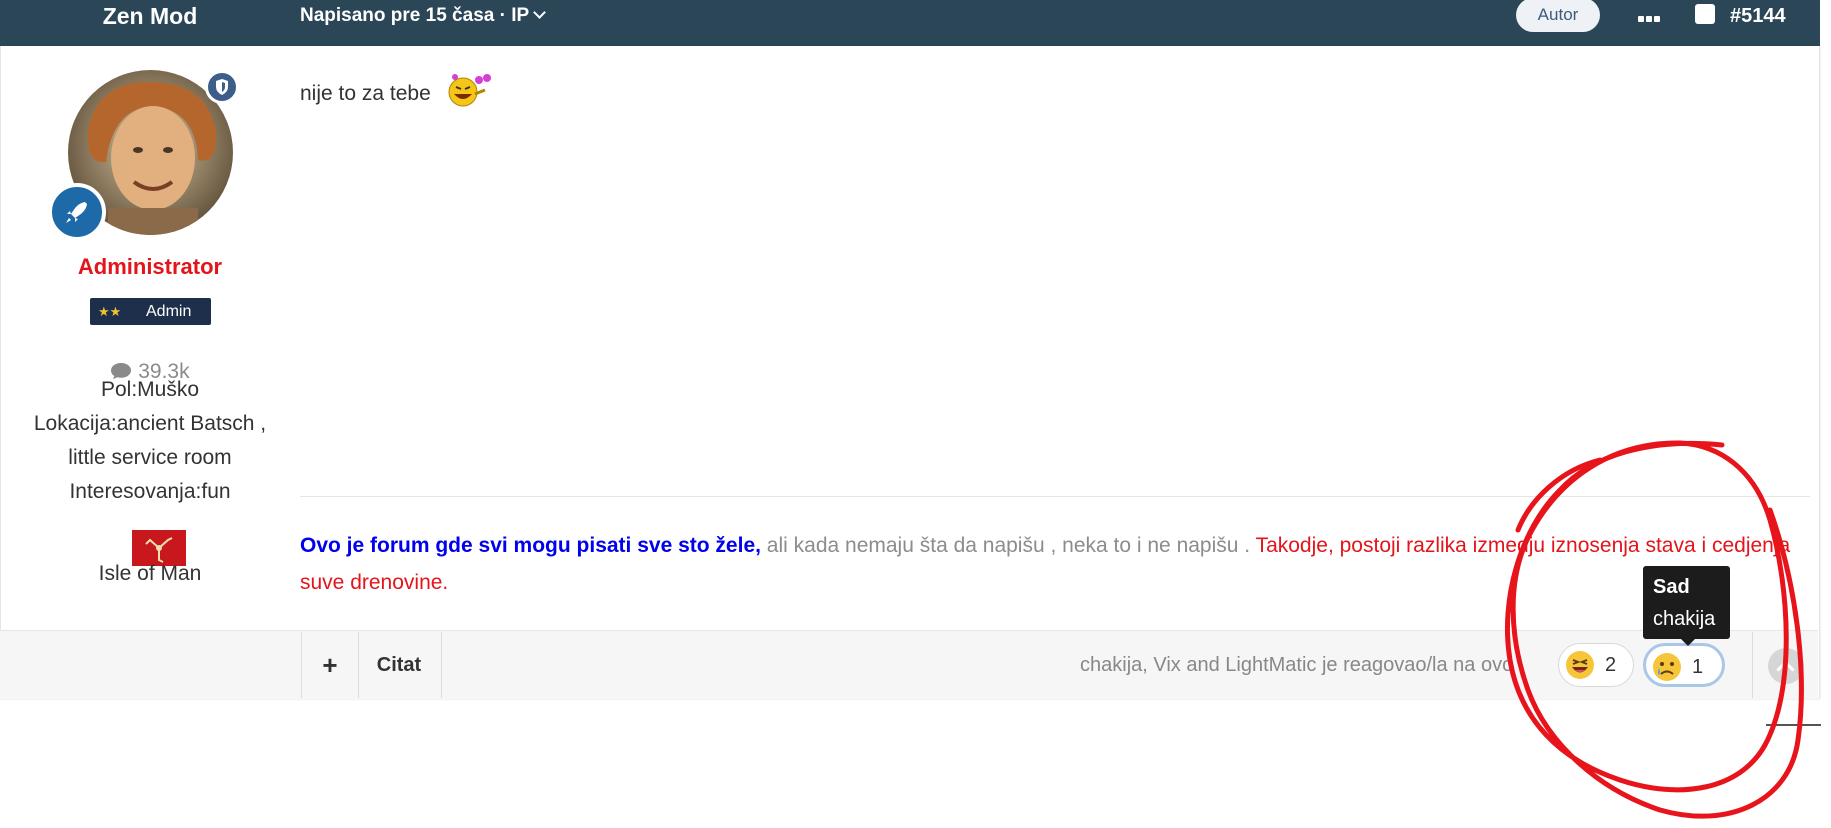 The image size is (1831, 828). I want to click on tooltip-title: Sad, so click(1671, 587).